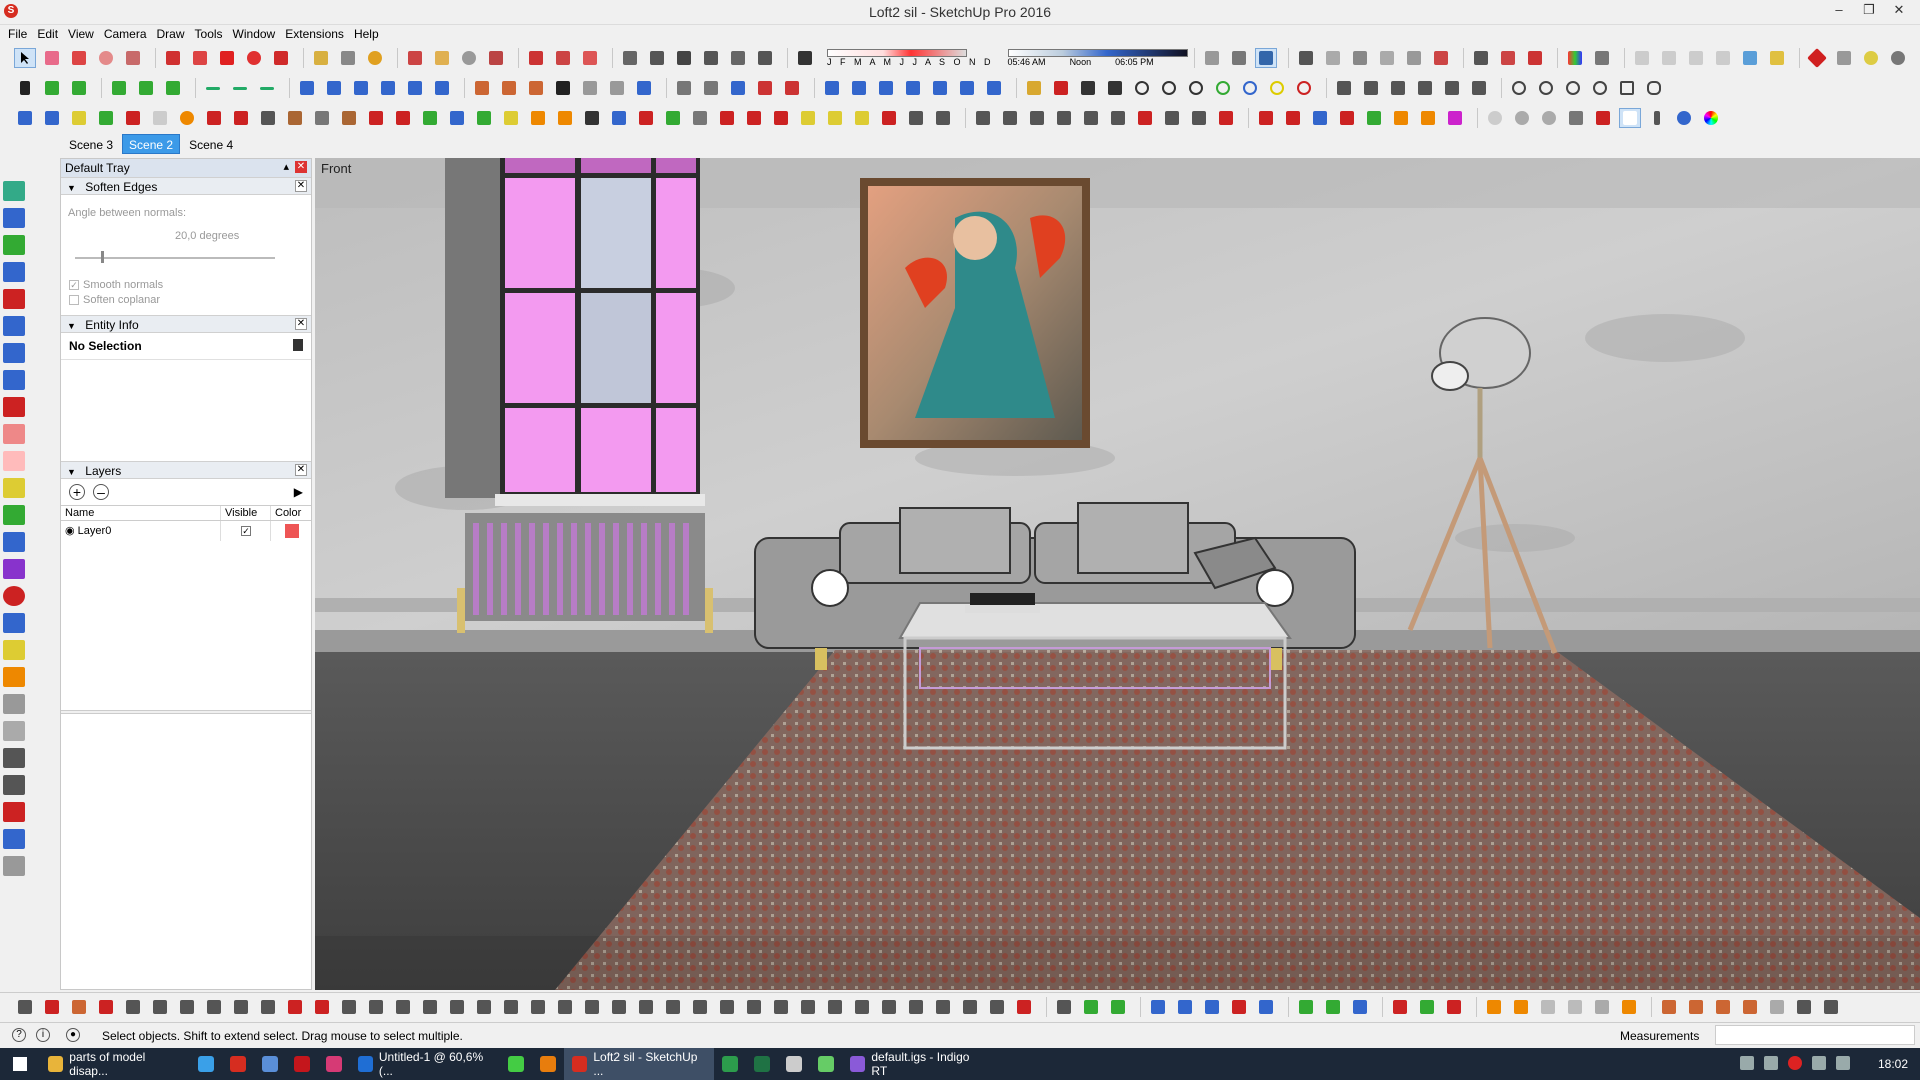 The image size is (1920, 1080). Describe the element at coordinates (1747, 1063) in the screenshot. I see `tray-arrow-icon` at that location.